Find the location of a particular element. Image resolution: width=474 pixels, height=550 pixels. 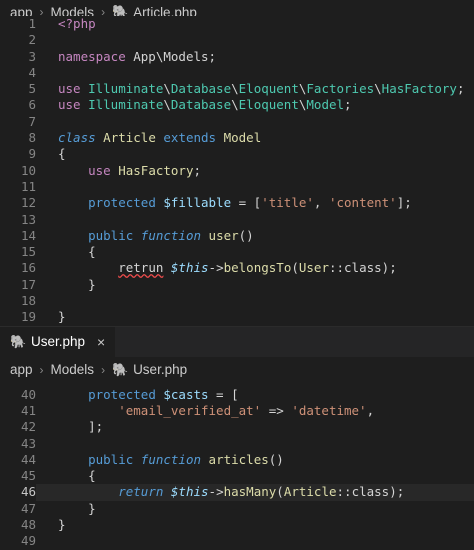

code-text: retrun $this->belongsTo(User::class); is located at coordinates (255, 268).